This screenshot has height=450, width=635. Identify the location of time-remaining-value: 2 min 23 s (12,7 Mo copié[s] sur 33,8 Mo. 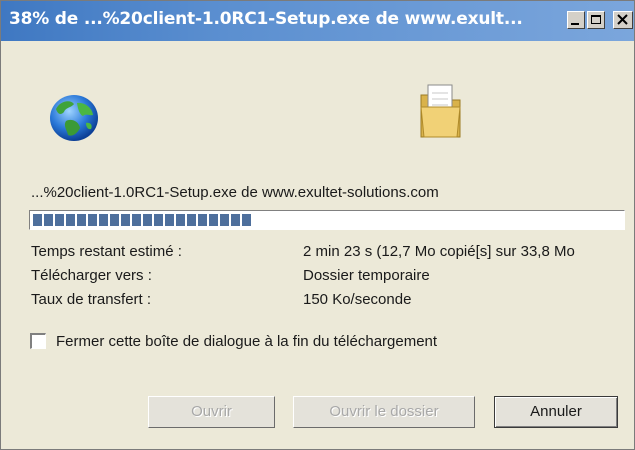
(439, 251).